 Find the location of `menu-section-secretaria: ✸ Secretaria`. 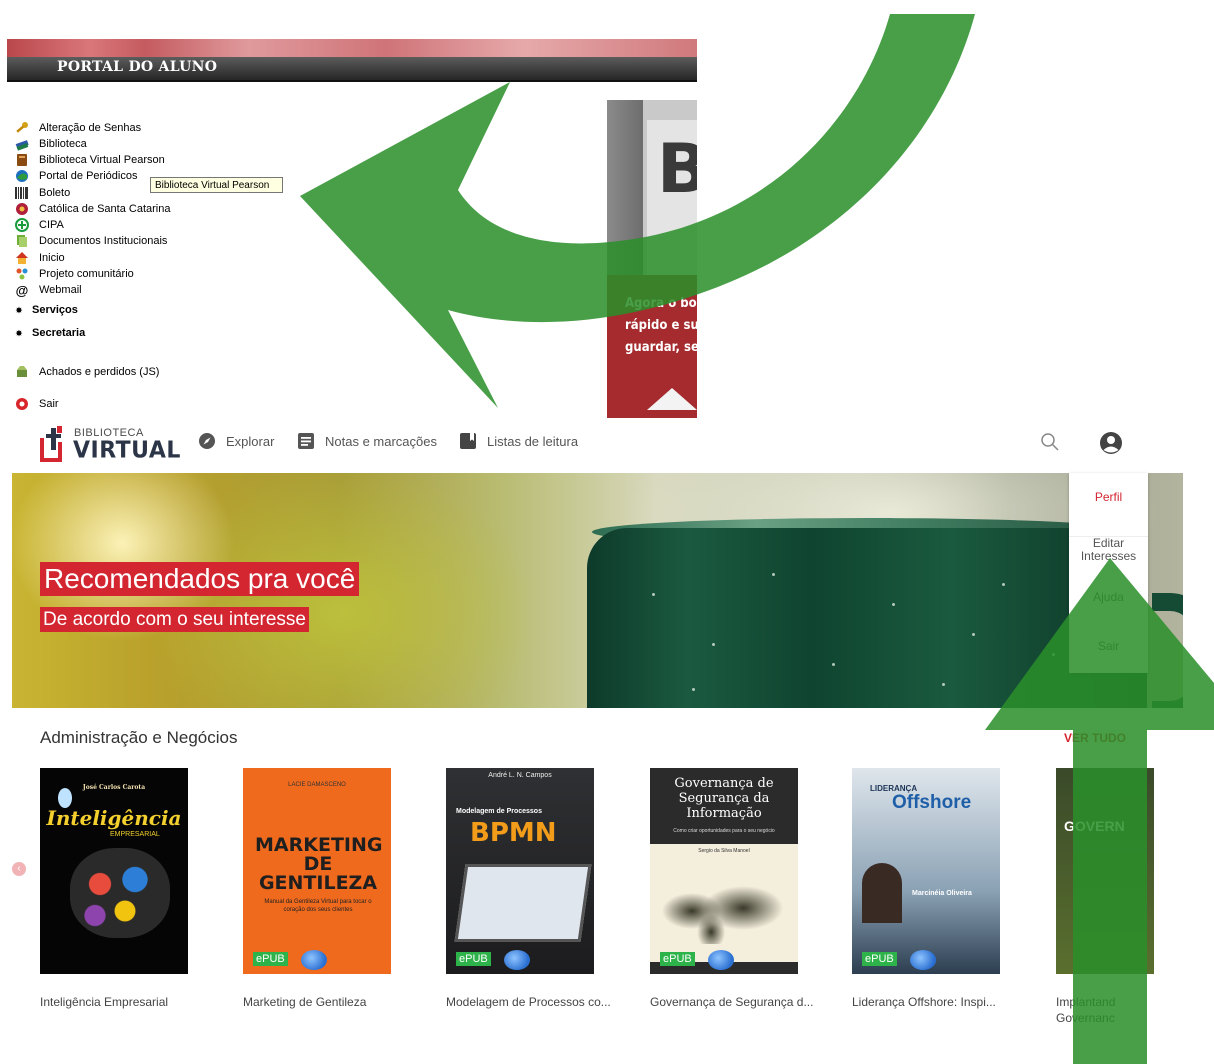

menu-section-secretaria: ✸ Secretaria is located at coordinates (50, 333).